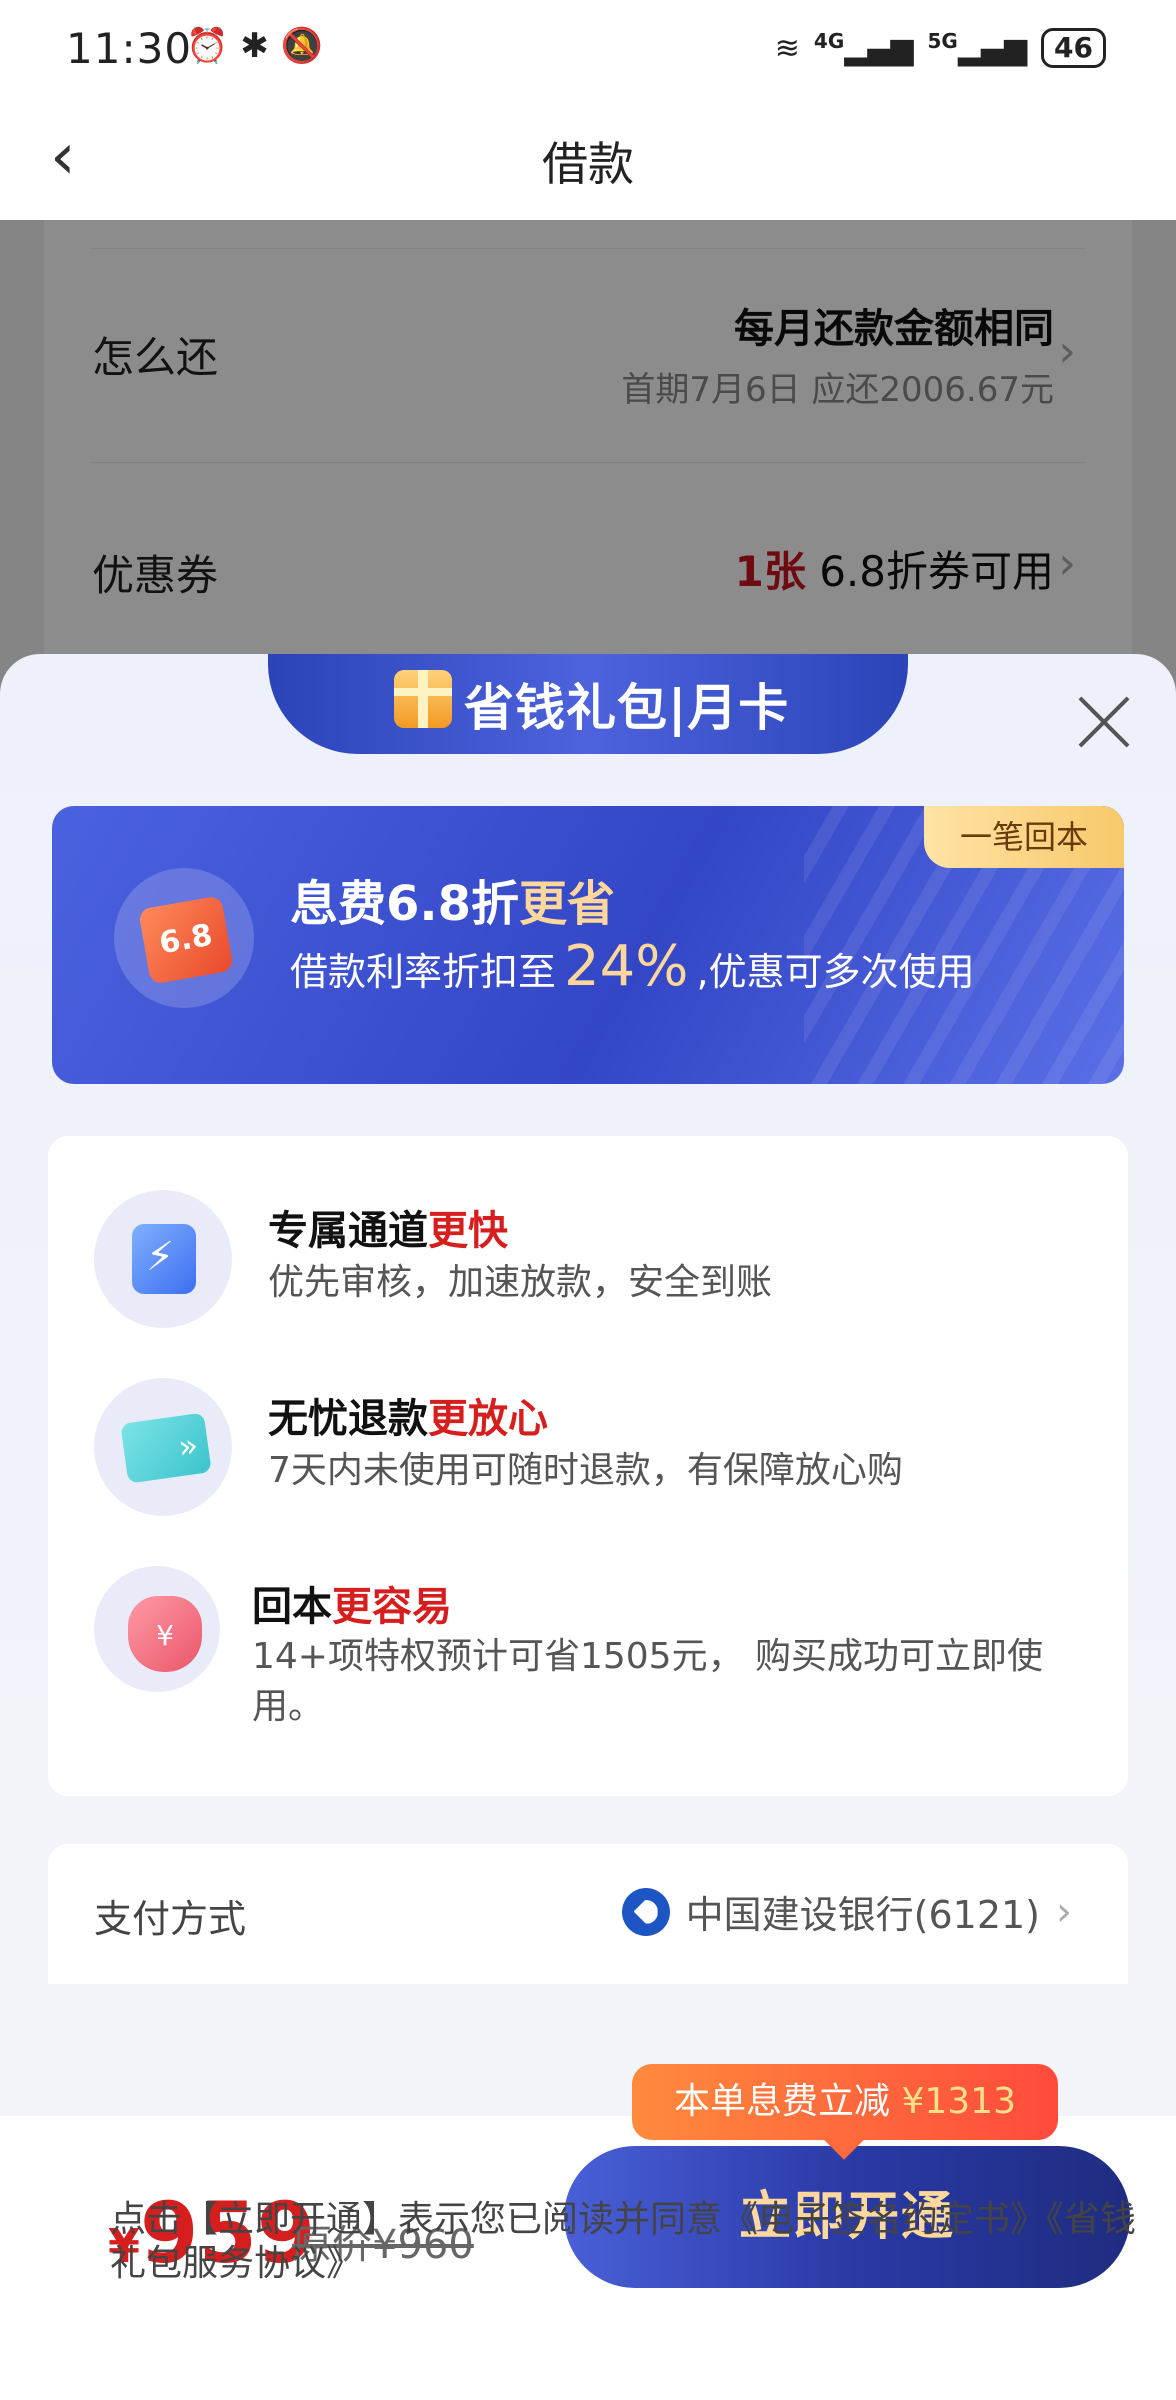  Describe the element at coordinates (388, 1231) in the screenshot. I see `benefit-title: 专属通道更快` at that location.